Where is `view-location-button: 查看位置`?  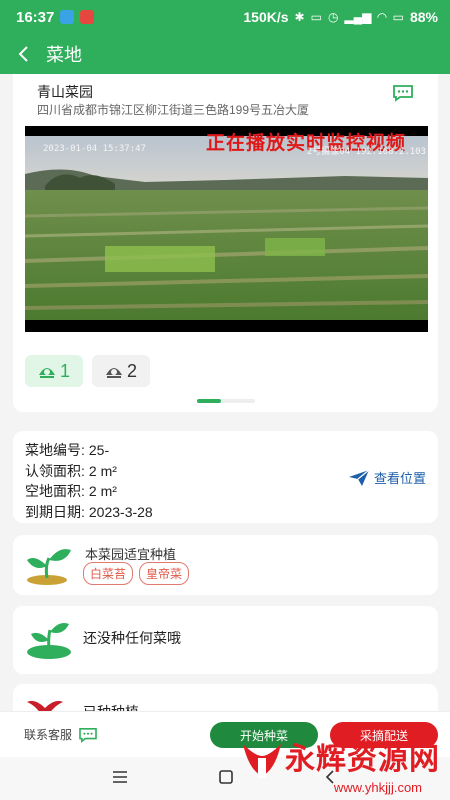 view-location-button: 查看位置 is located at coordinates (387, 477).